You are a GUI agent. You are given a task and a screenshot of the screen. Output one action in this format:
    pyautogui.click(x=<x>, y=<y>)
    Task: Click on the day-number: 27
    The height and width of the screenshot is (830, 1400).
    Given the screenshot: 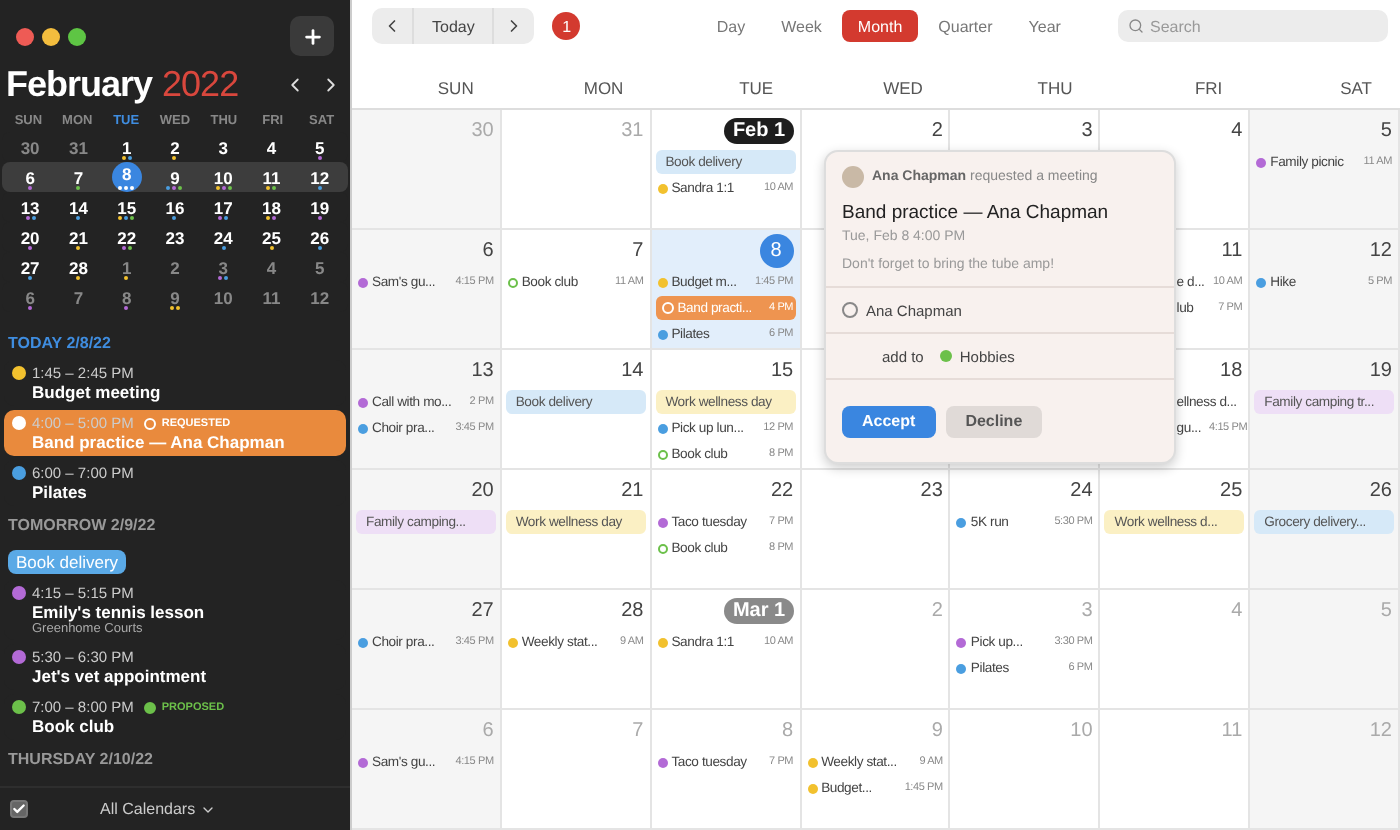 What is the action you would take?
    pyautogui.click(x=482, y=611)
    